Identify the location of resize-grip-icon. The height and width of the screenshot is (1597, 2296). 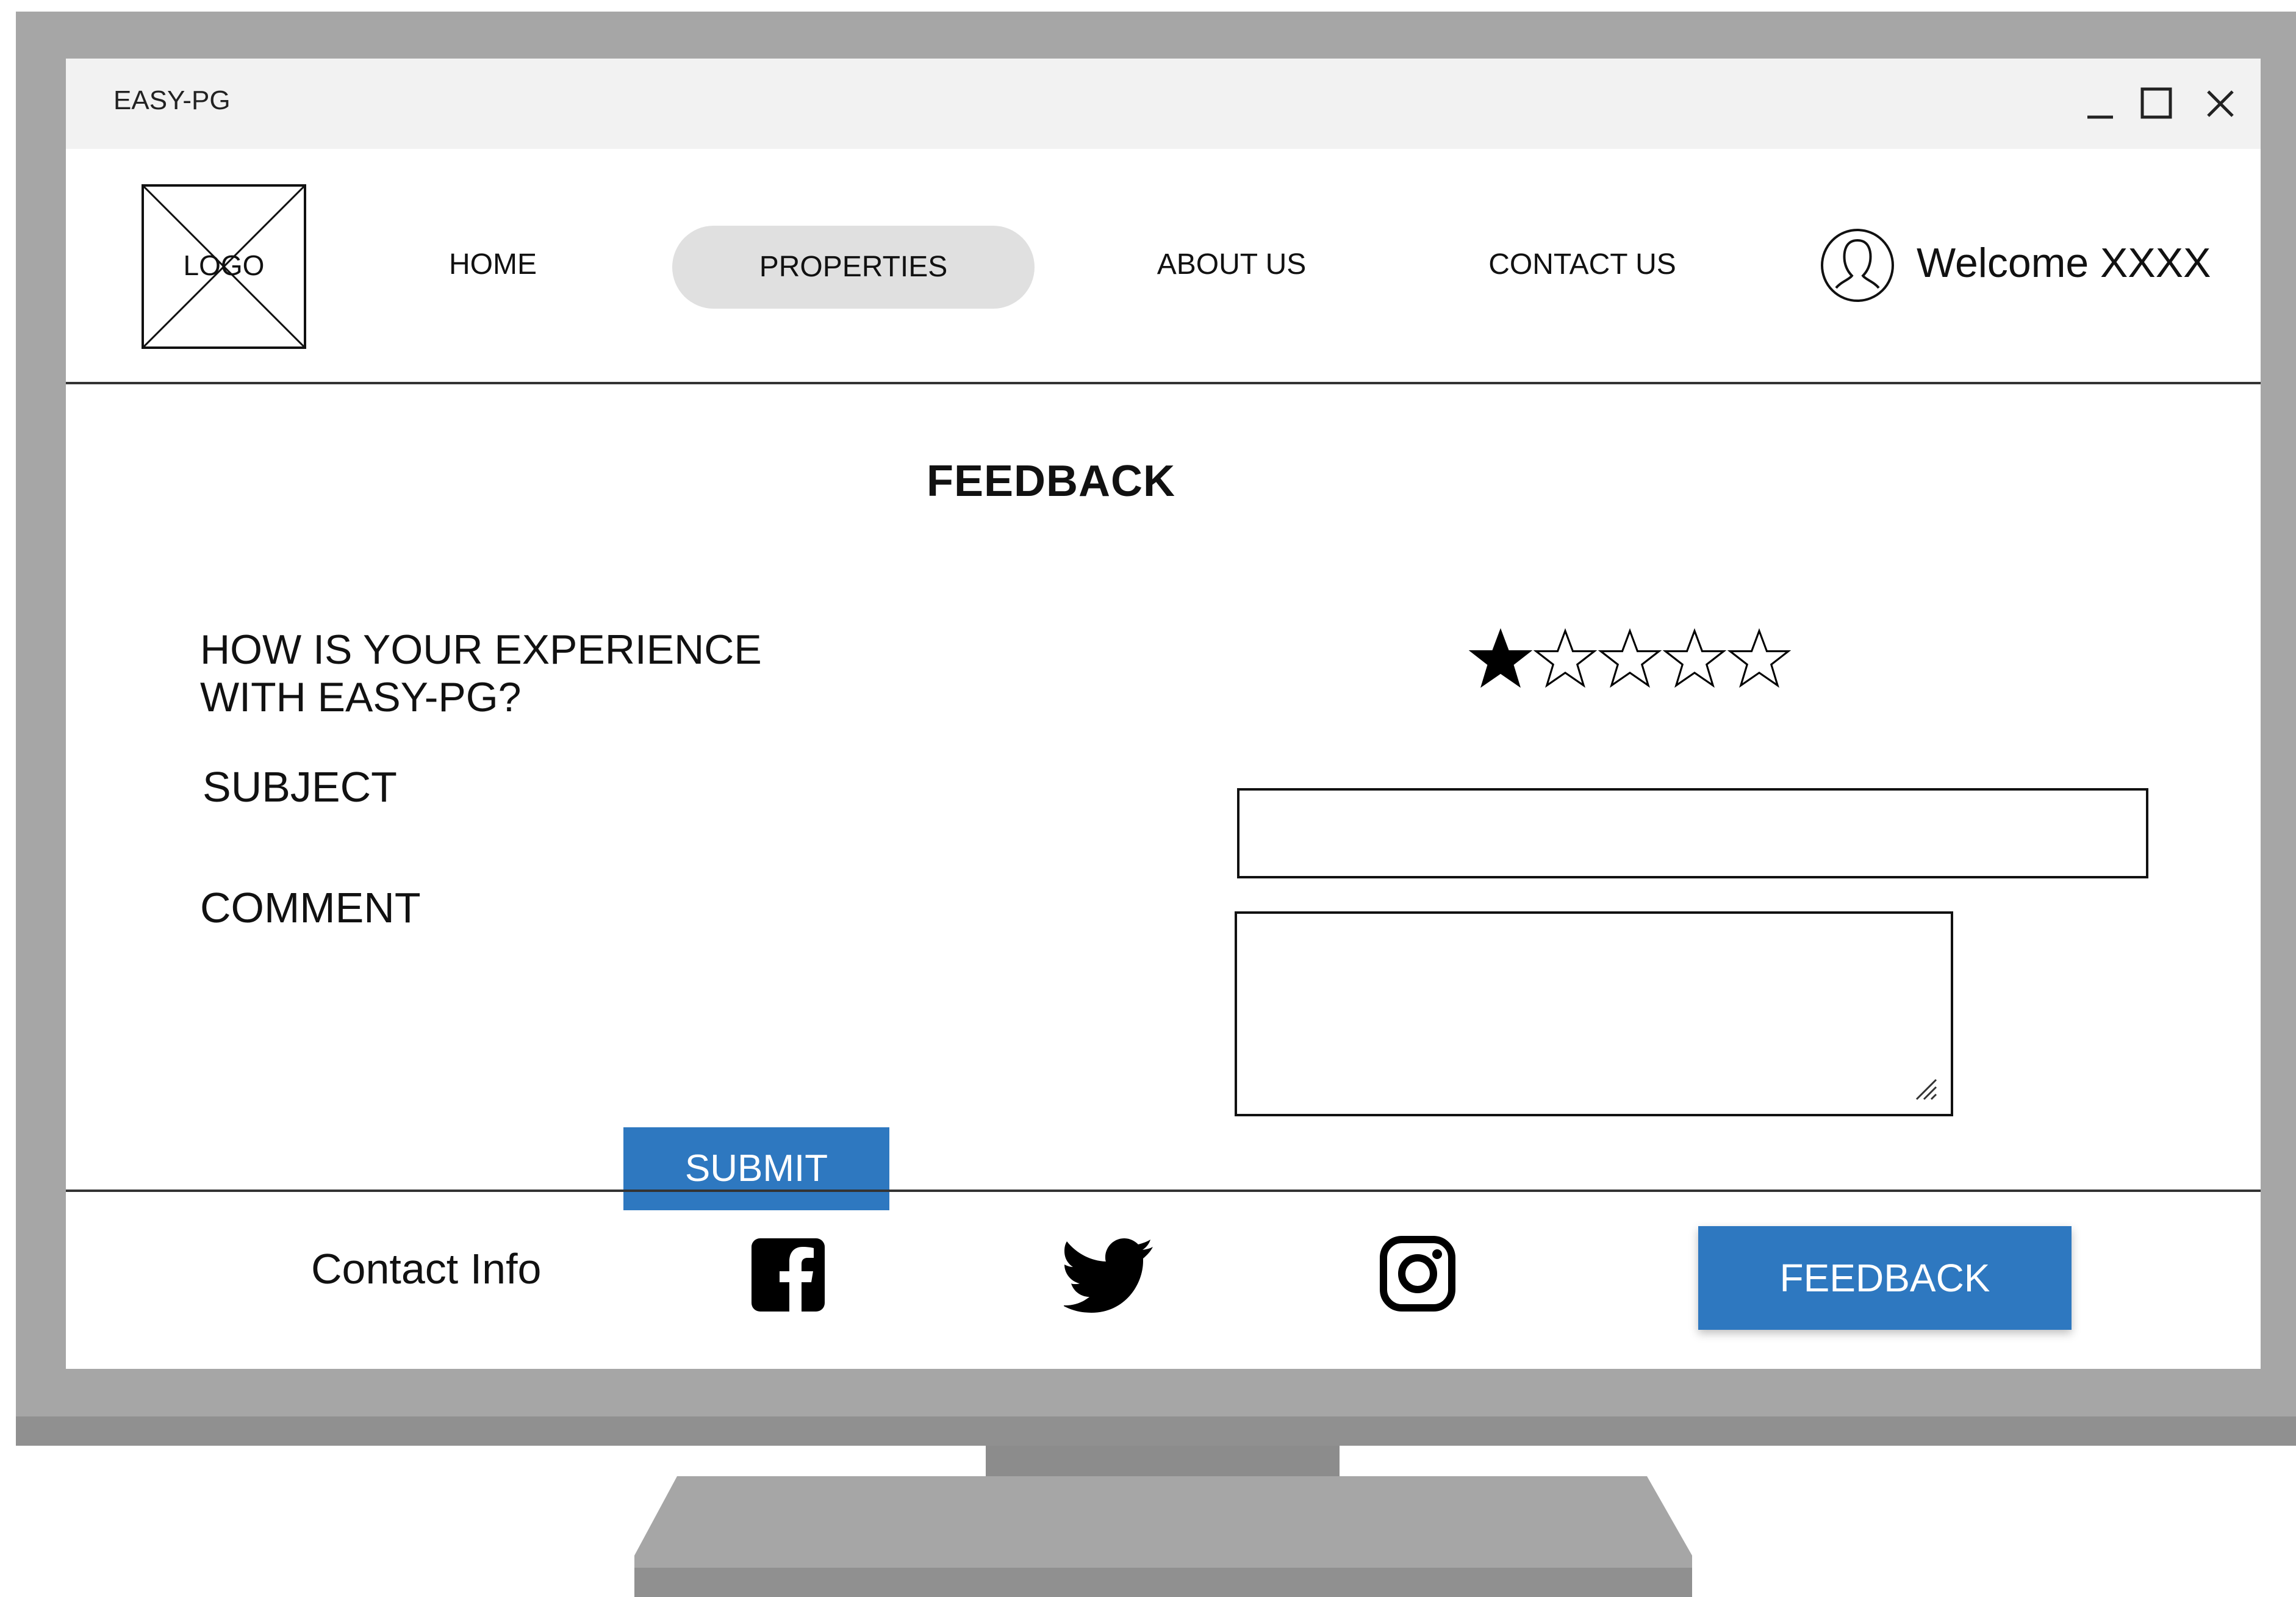
(1926, 1088).